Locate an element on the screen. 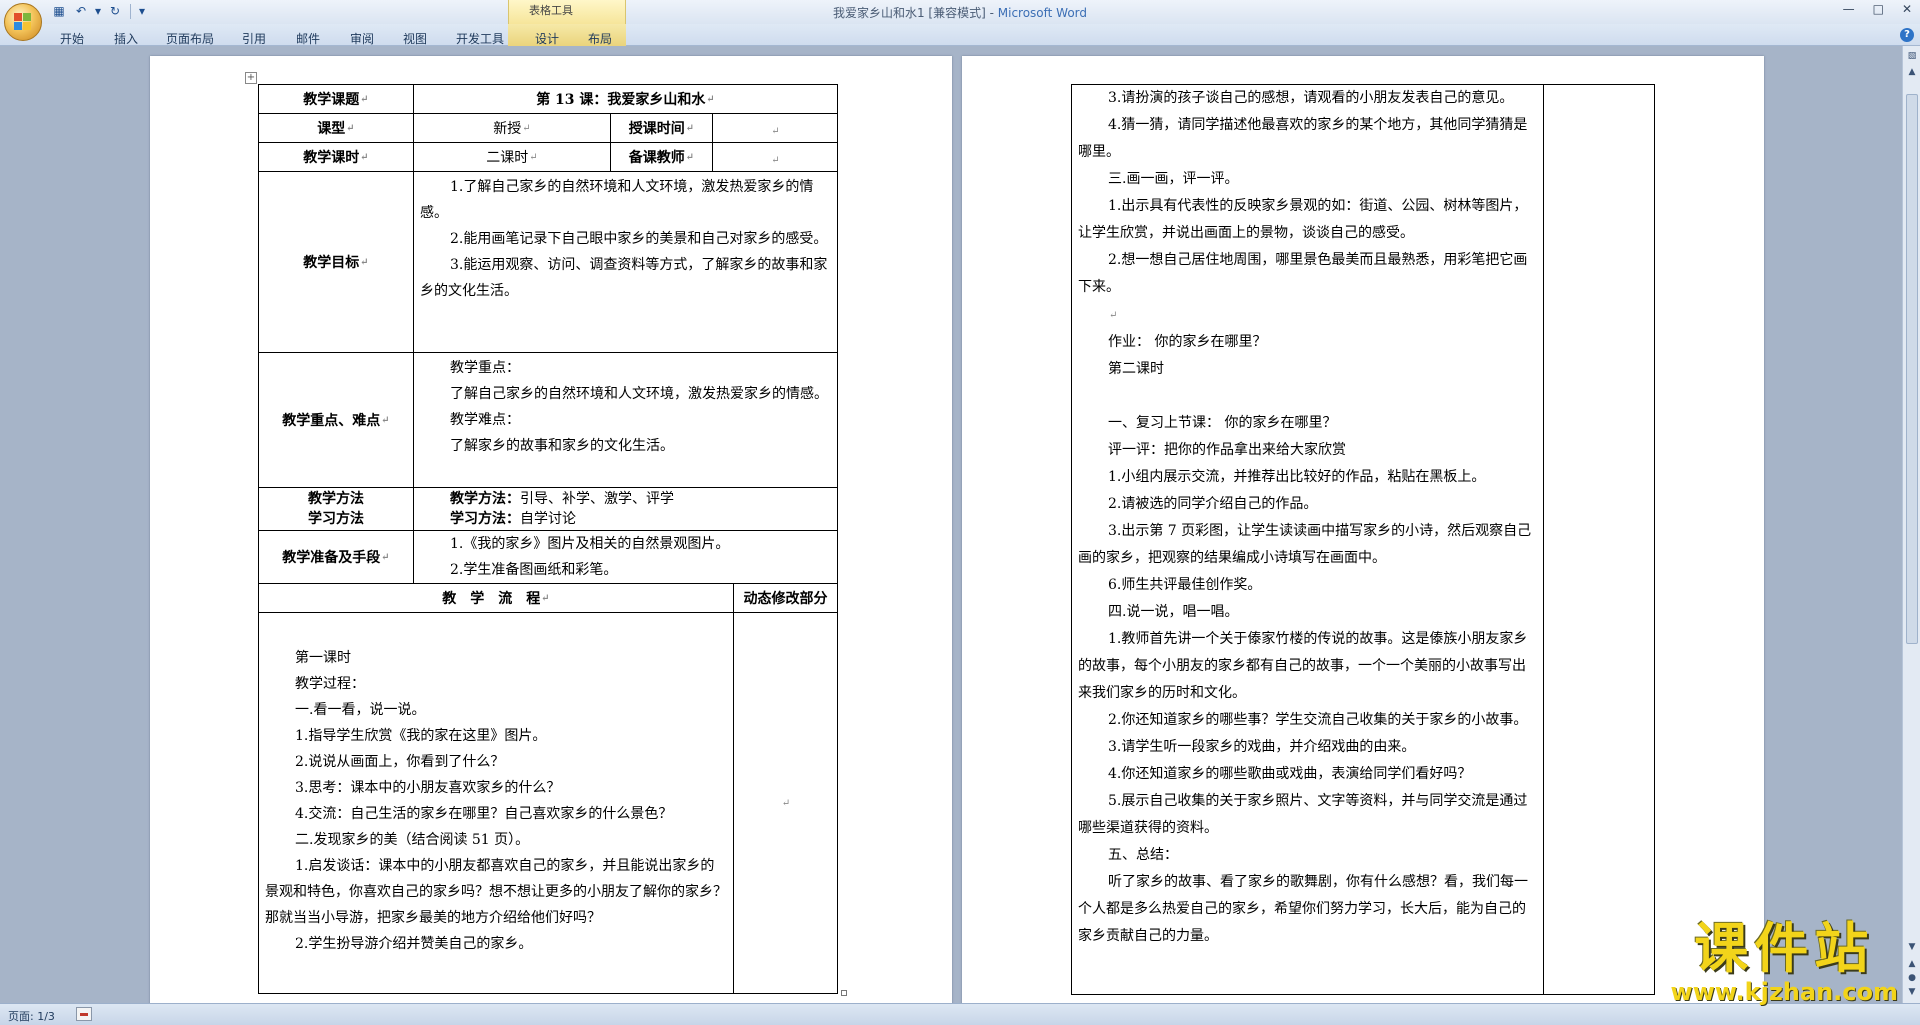  flow-paragraph-empty: ↵ is located at coordinates (1113, 315).